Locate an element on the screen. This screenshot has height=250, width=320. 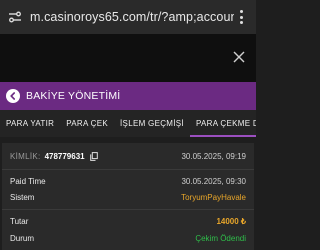
paid-time-label: Paid Time is located at coordinates (28, 181).